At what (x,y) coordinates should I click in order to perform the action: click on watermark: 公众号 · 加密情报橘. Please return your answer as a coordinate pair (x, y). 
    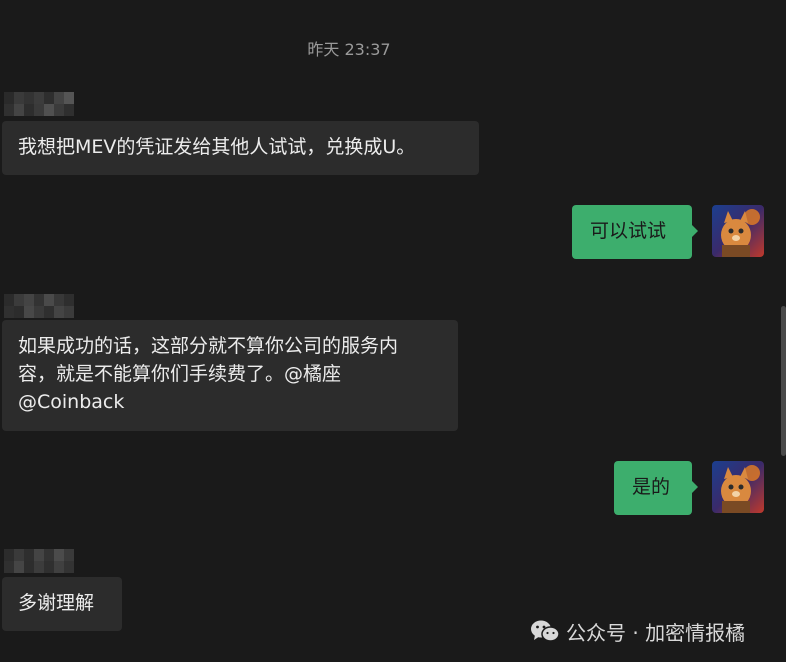
    Looking at the image, I should click on (637, 631).